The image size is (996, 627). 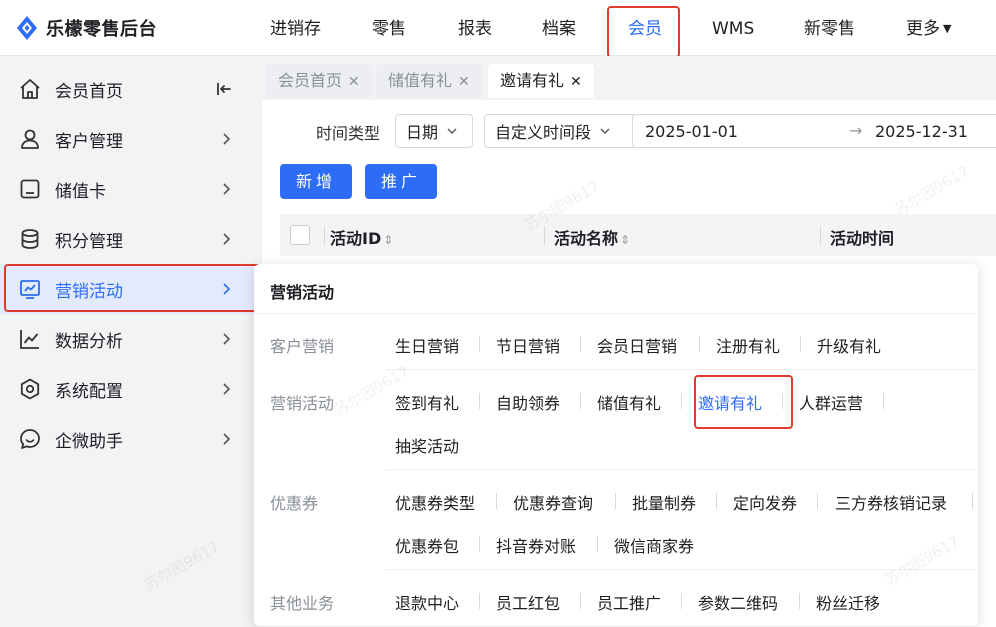 I want to click on menu-item-member-day-marketing: 会员日营销, so click(x=637, y=345).